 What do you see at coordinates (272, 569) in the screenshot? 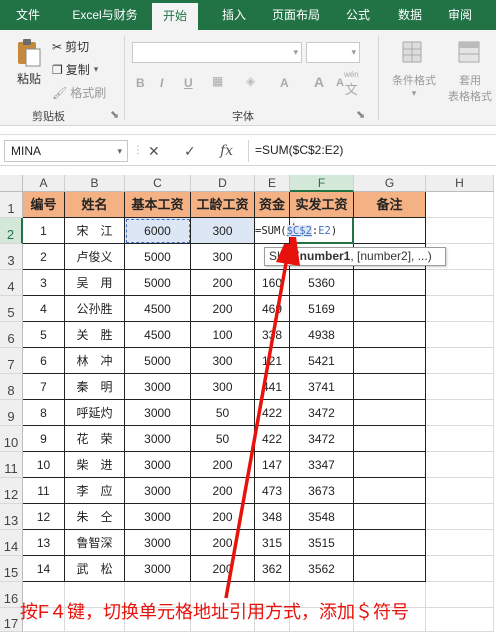
I see `cell-e15: 362` at bounding box center [272, 569].